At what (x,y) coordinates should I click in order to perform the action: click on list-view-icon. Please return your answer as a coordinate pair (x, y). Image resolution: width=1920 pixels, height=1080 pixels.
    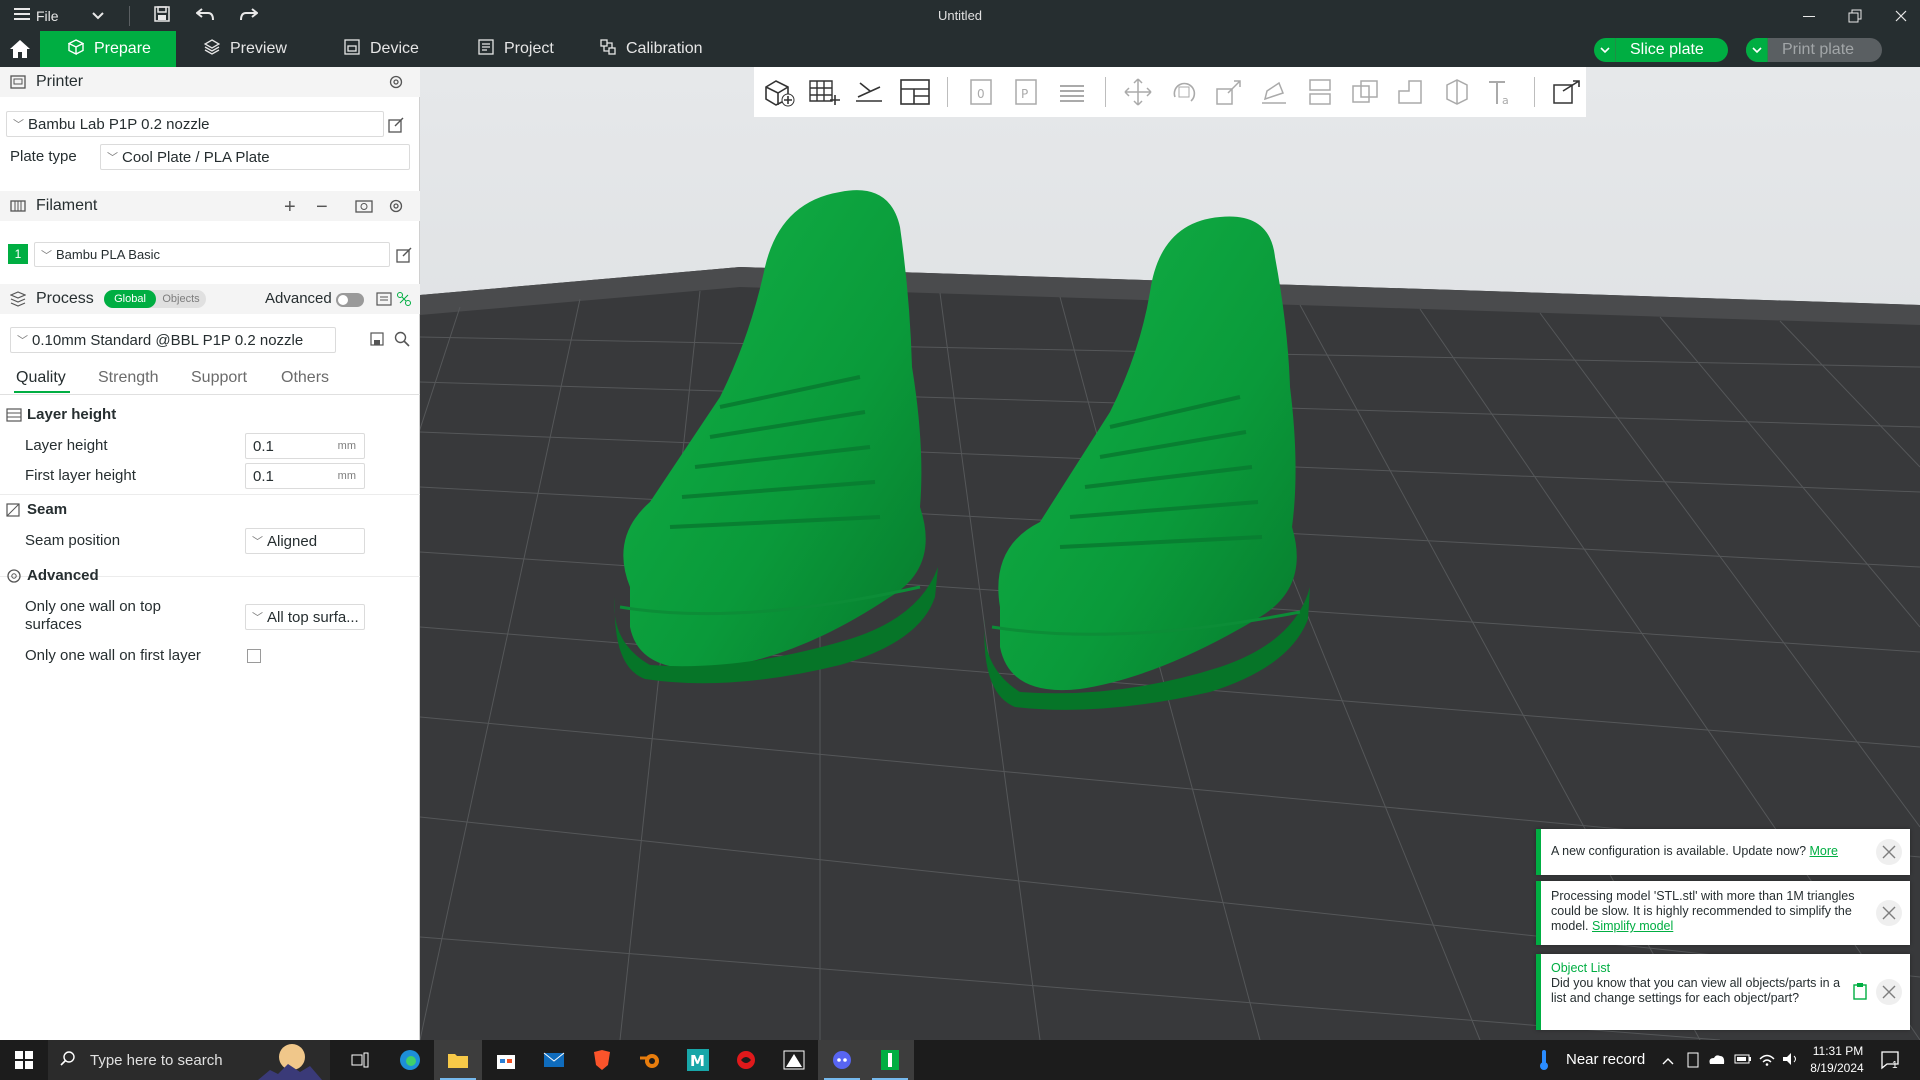
    Looking at the image, I should click on (384, 299).